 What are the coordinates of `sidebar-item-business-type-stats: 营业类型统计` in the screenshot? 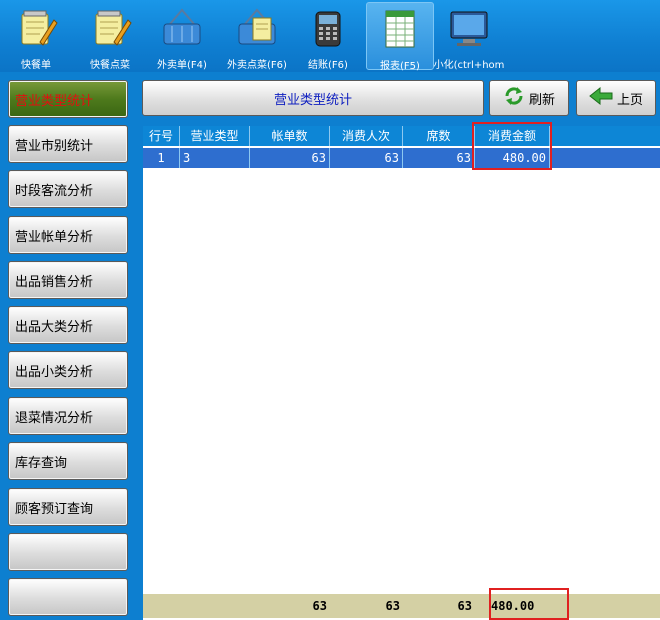 It's located at (68, 99).